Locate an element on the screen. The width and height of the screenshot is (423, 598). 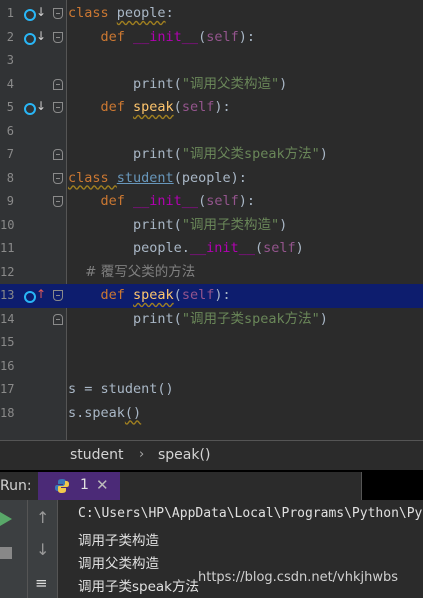
code-token: class is located at coordinates (92, 13).